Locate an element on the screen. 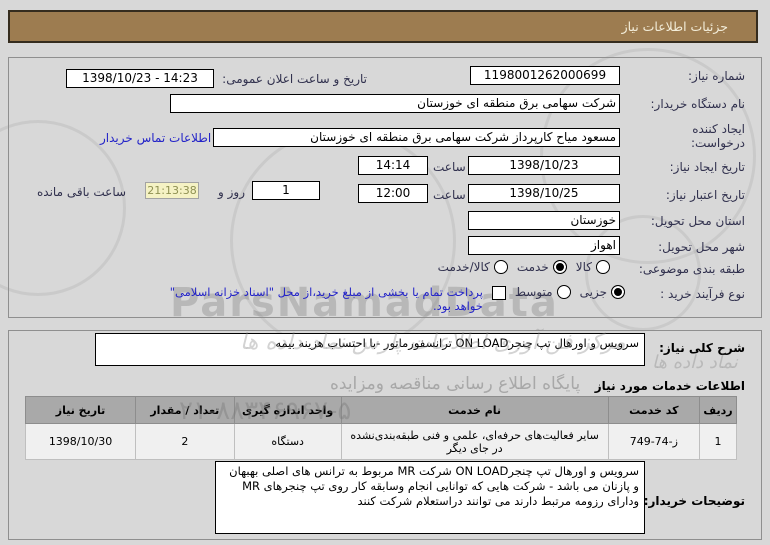 Image resolution: width=770 pixels, height=545 pixels. city-field: اهواز is located at coordinates (544, 245).